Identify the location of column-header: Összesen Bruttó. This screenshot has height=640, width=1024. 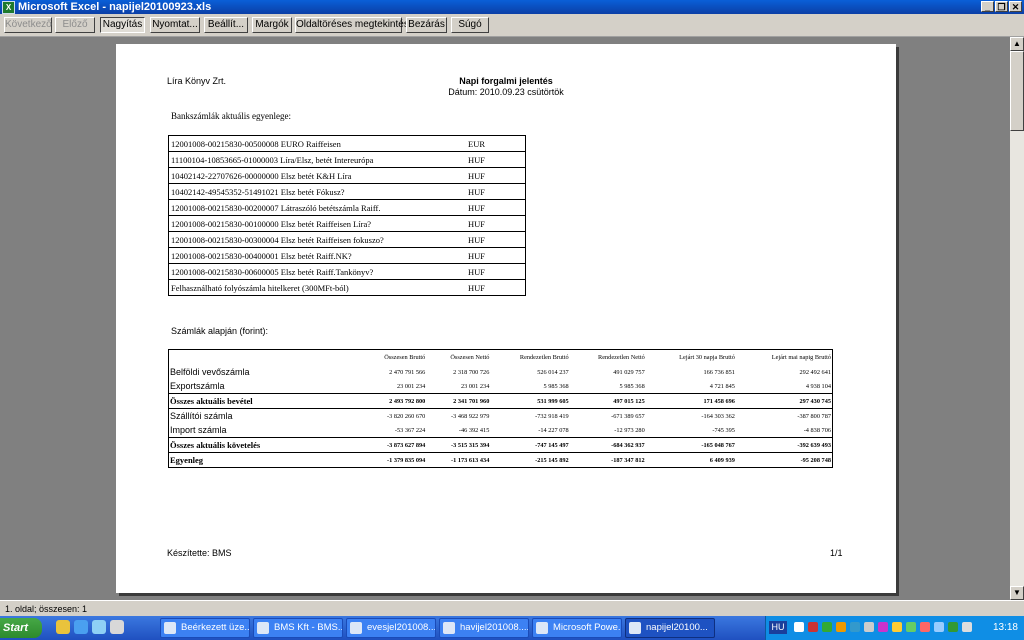
(405, 357).